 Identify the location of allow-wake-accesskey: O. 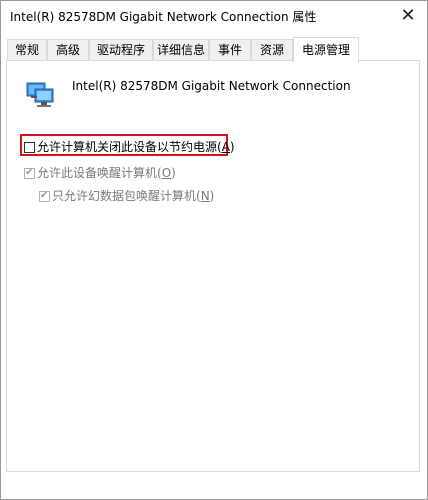
(166, 173).